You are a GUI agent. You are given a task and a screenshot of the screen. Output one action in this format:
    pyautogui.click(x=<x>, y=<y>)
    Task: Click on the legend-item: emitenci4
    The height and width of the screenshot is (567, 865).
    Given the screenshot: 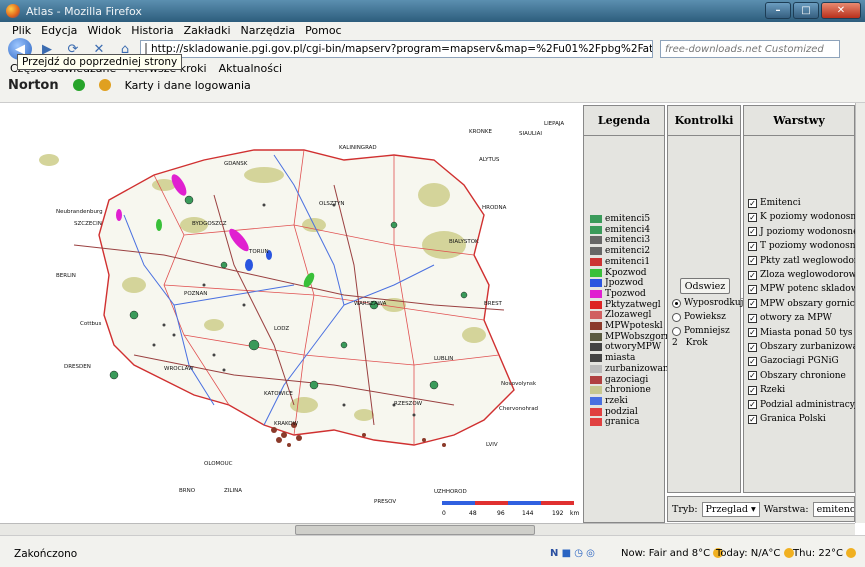 What is the action you would take?
    pyautogui.click(x=620, y=230)
    